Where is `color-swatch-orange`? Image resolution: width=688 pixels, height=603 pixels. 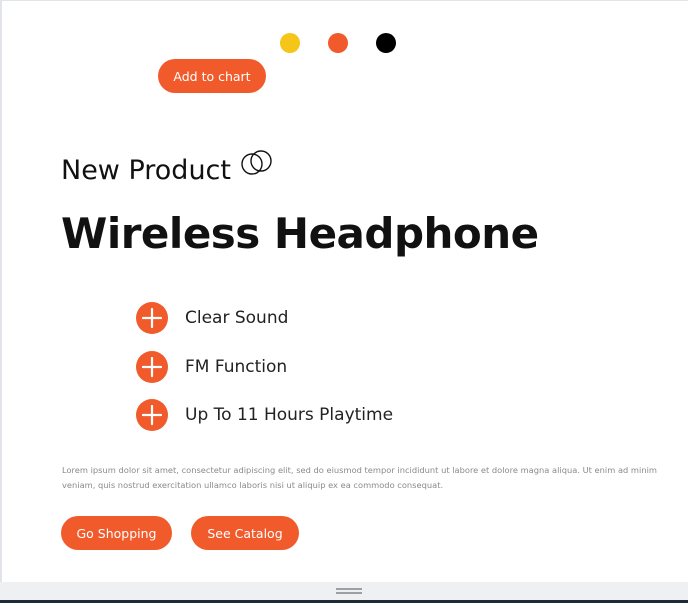 color-swatch-orange is located at coordinates (338, 43).